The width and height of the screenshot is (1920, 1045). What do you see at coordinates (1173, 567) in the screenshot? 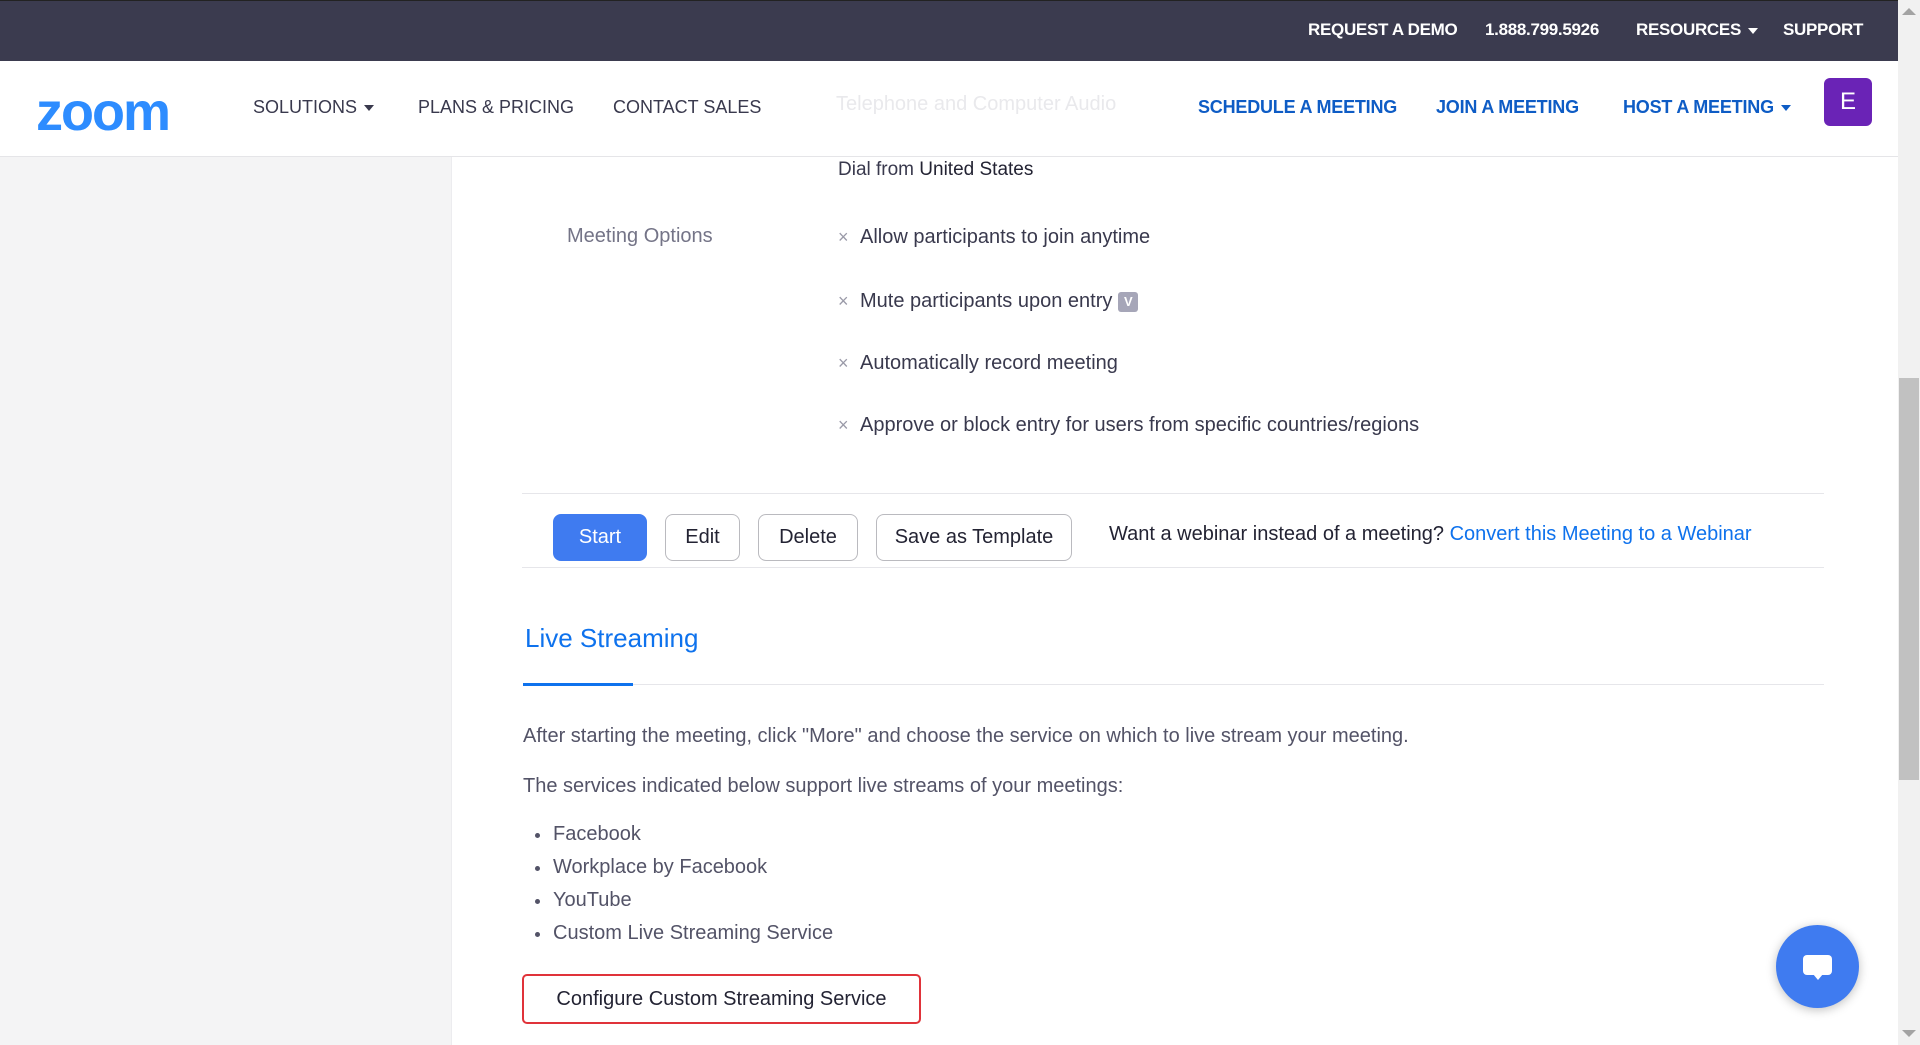
I see `actions-bottom-divider` at bounding box center [1173, 567].